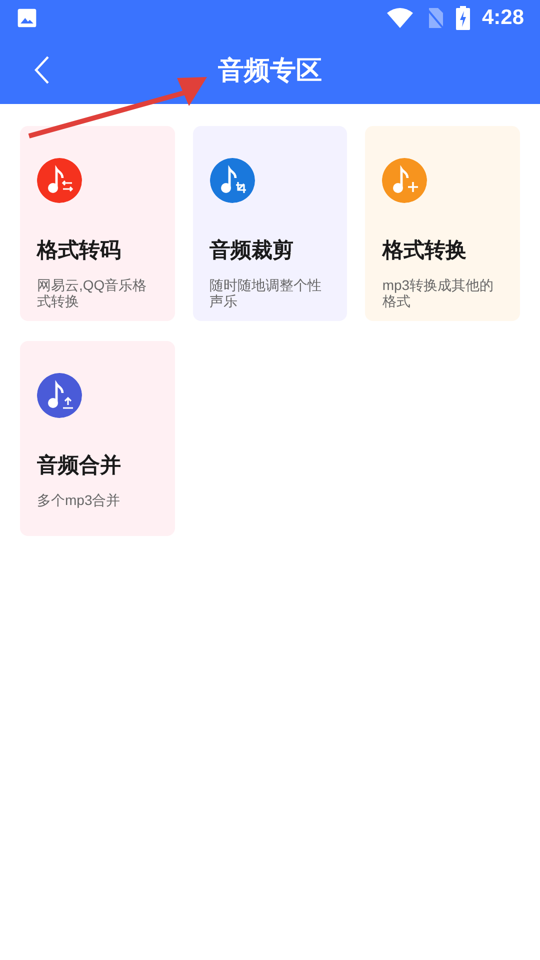 This screenshot has height=960, width=540. What do you see at coordinates (270, 223) in the screenshot?
I see `tool-card: 音频裁剪 随时随地调整个性声乐` at bounding box center [270, 223].